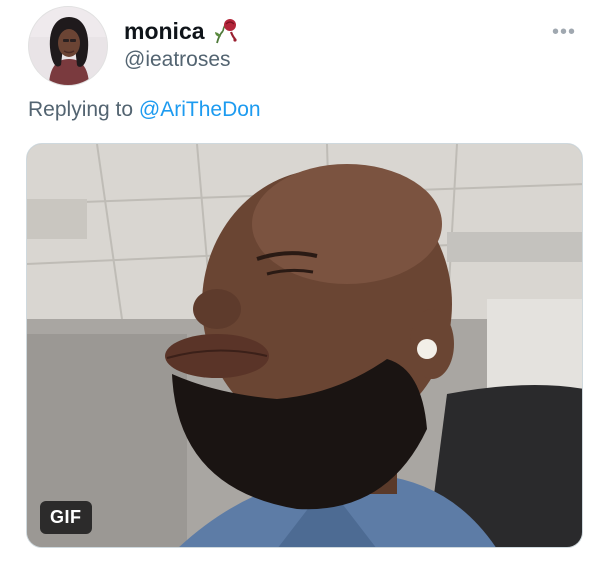 This screenshot has height=576, width=595. Describe the element at coordinates (164, 31) in the screenshot. I see `display-name: monica` at that location.